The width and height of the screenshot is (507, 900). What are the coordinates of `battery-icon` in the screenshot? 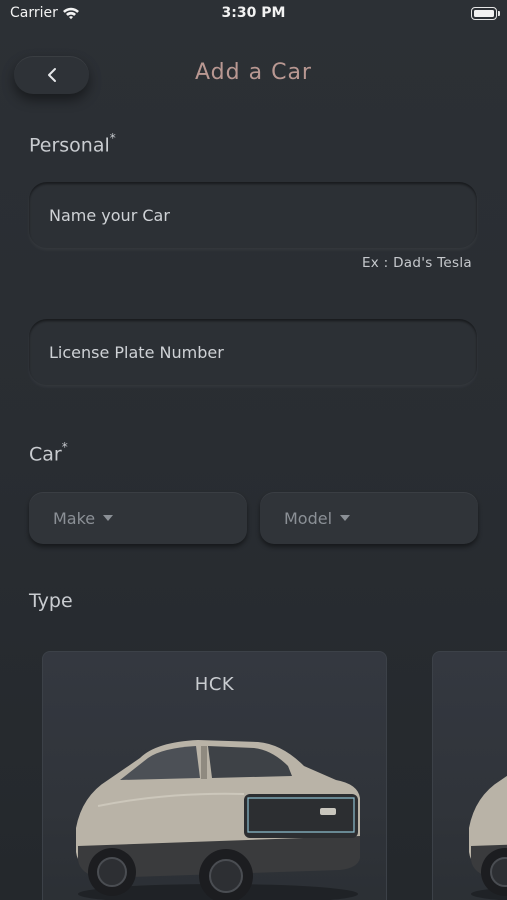 It's located at (484, 13).